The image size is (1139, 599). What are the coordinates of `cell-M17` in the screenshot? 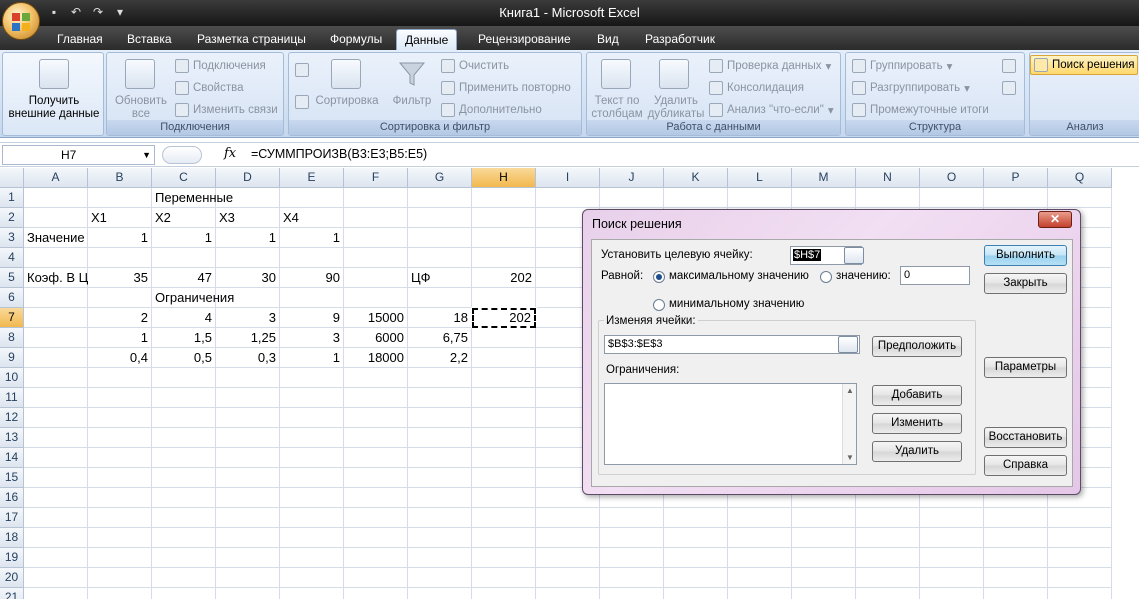 It's located at (824, 518).